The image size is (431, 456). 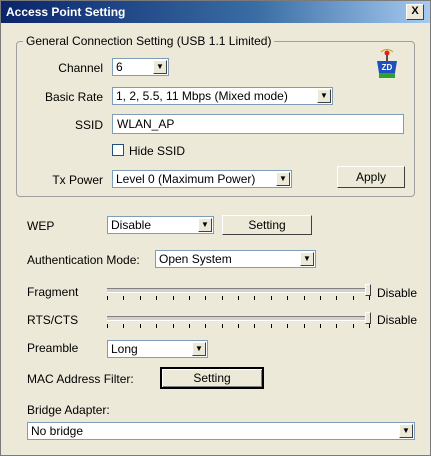 I want to click on window-title: Access Point Setting, so click(x=66, y=12).